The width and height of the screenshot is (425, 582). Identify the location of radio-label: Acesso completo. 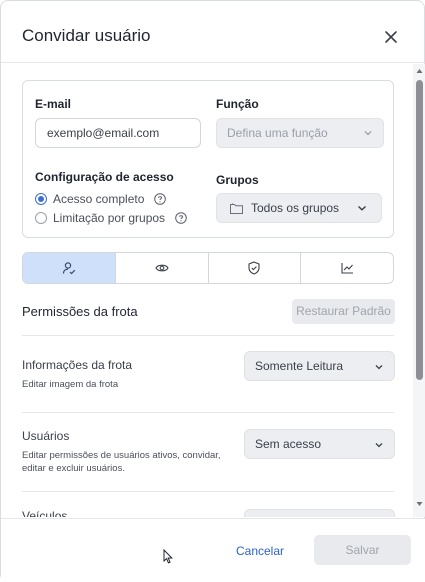
(99, 199).